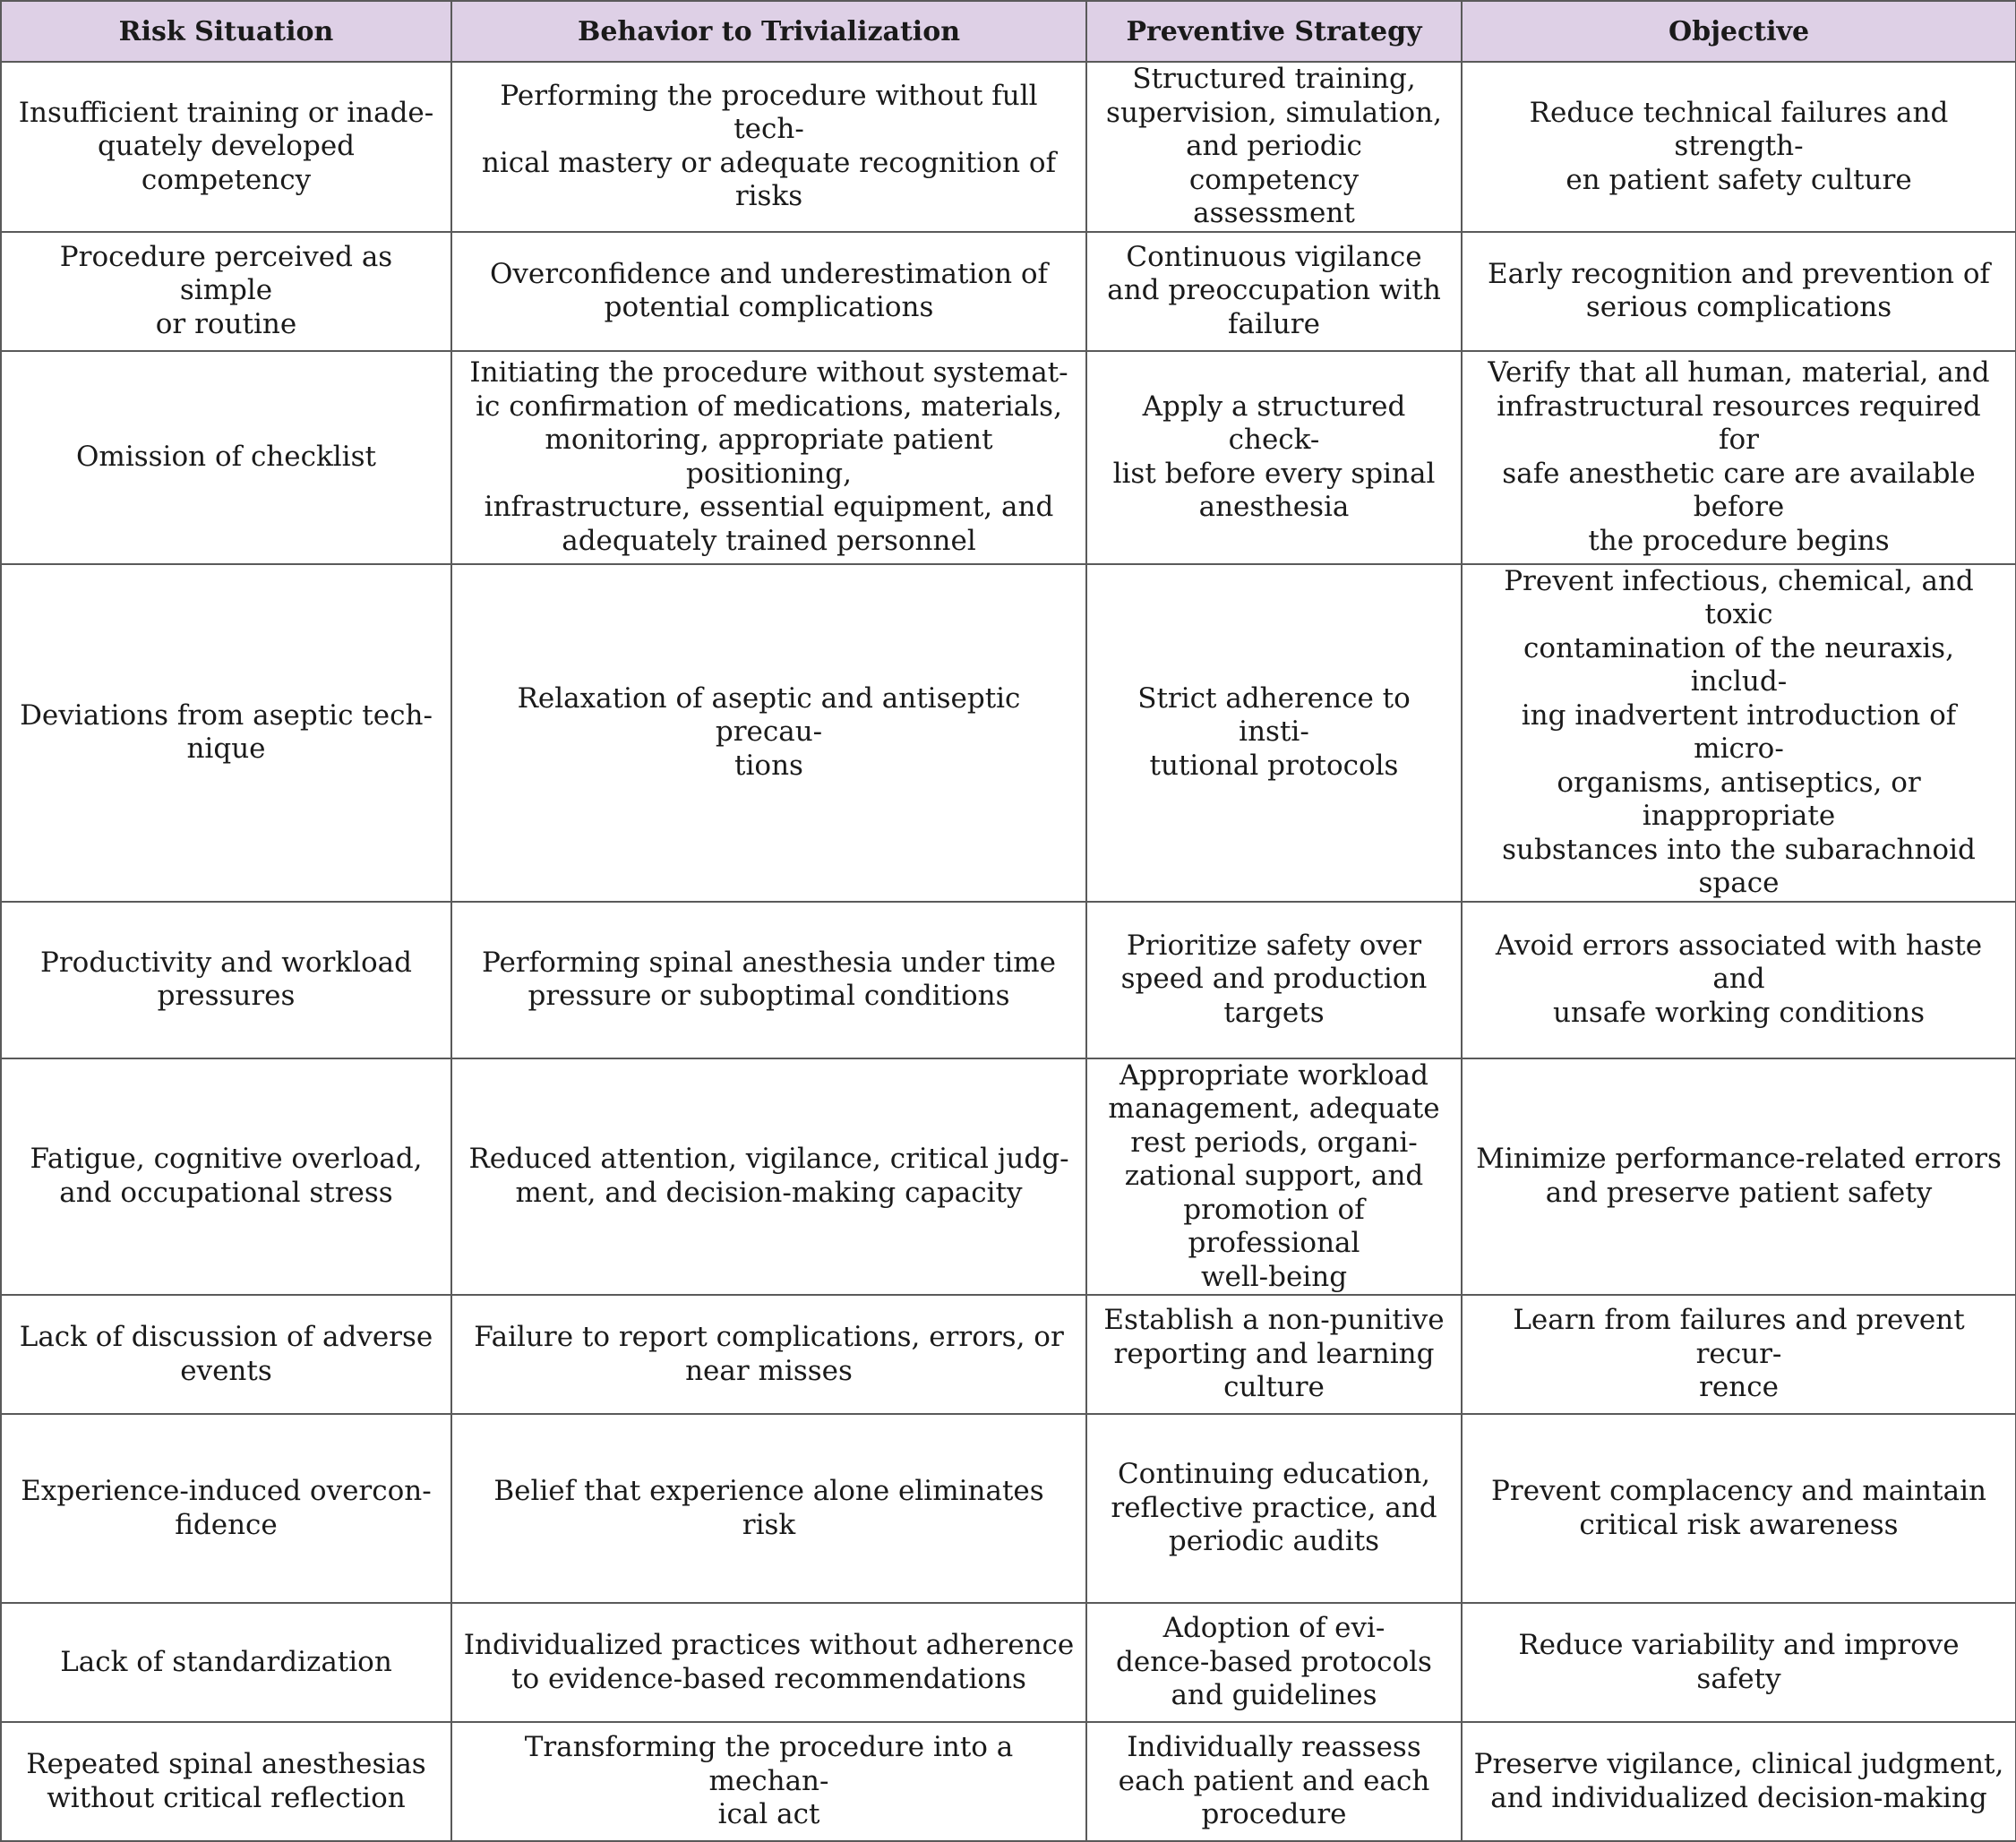 The width and height of the screenshot is (2016, 1842). I want to click on header-preventive-strategy: Preventive Strategy, so click(1274, 31).